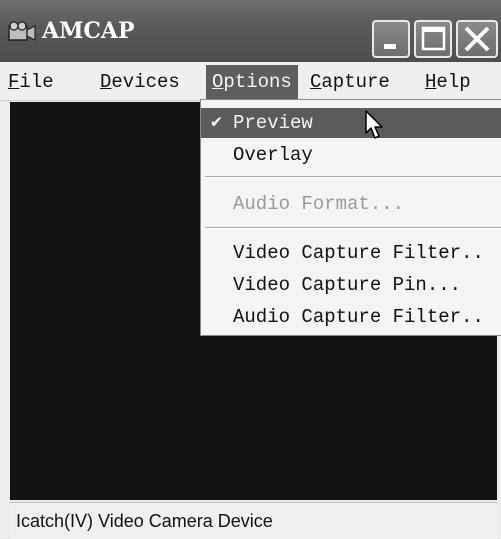 The height and width of the screenshot is (539, 501). I want to click on menu-options-mnemonic: O, so click(218, 82).